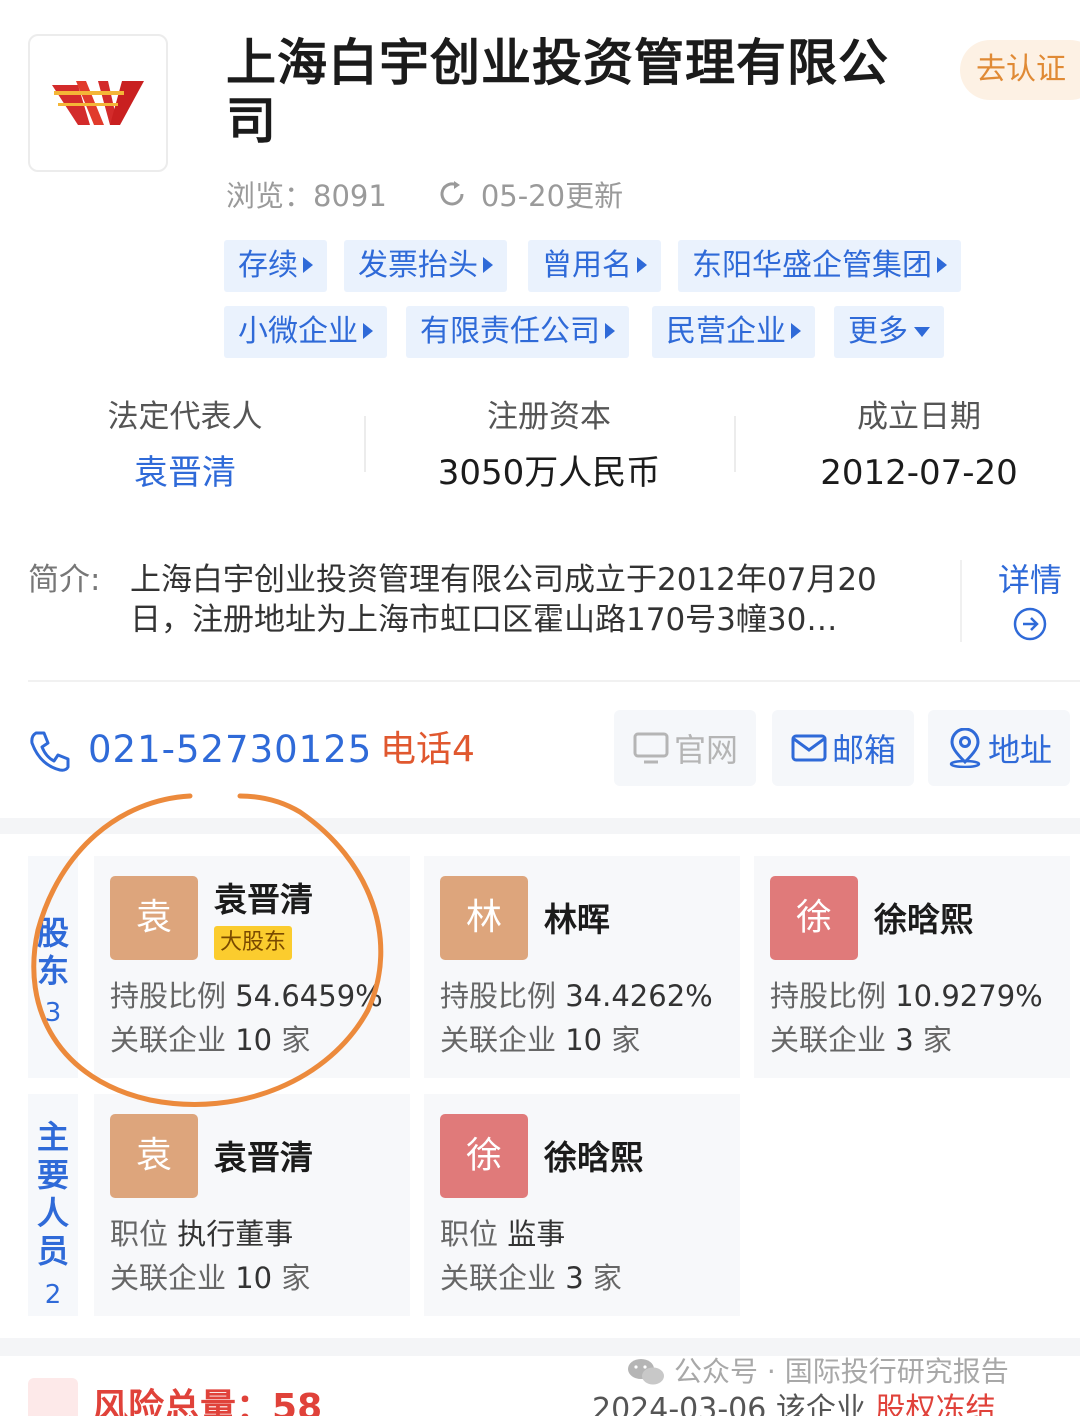 The width and height of the screenshot is (1080, 1416). Describe the element at coordinates (1020, 70) in the screenshot. I see `certify-button: 去认证` at that location.